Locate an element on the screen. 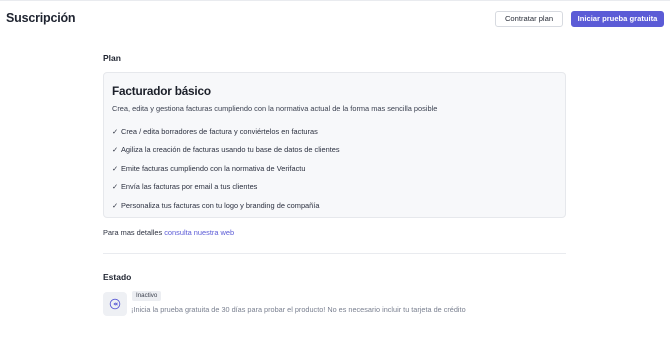 This screenshot has height=339, width=670. status-icon-container is located at coordinates (115, 304).